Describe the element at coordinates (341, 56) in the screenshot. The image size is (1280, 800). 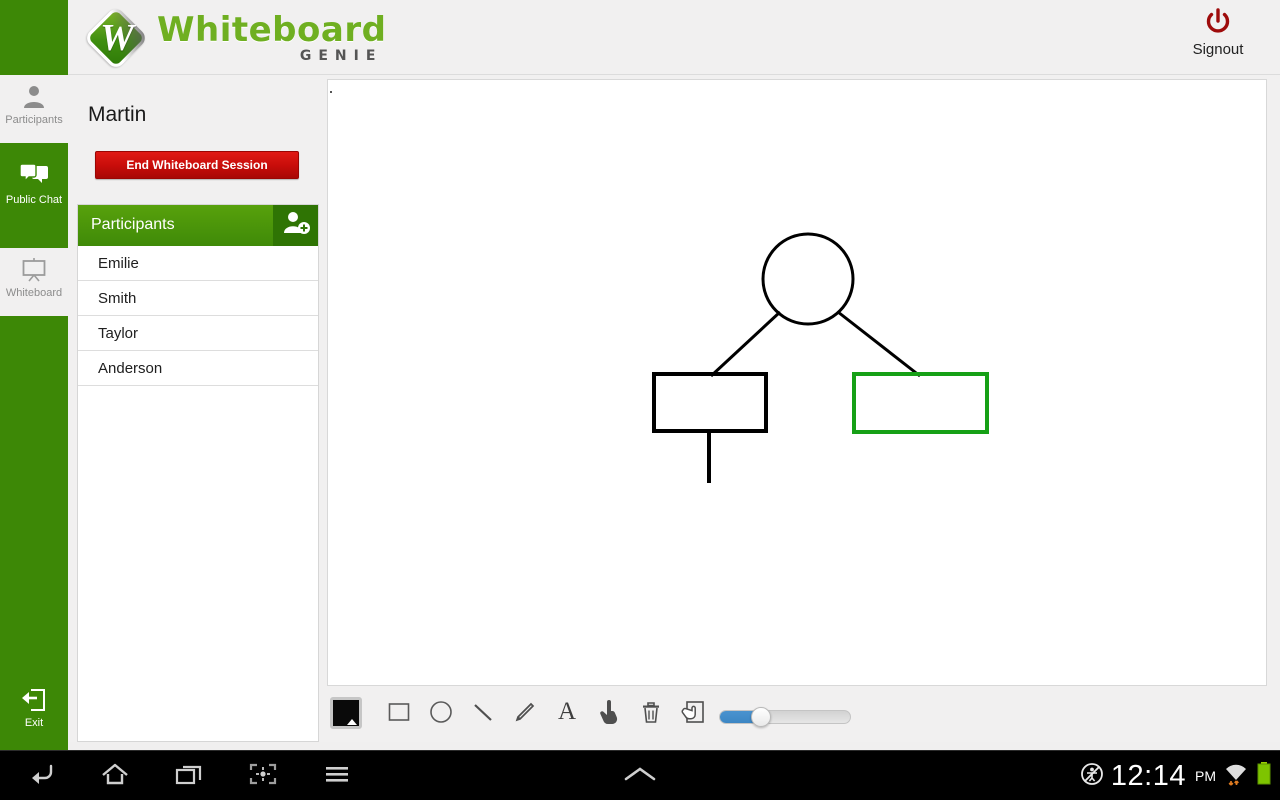
I see `logo-subtitle: GENIE` at that location.